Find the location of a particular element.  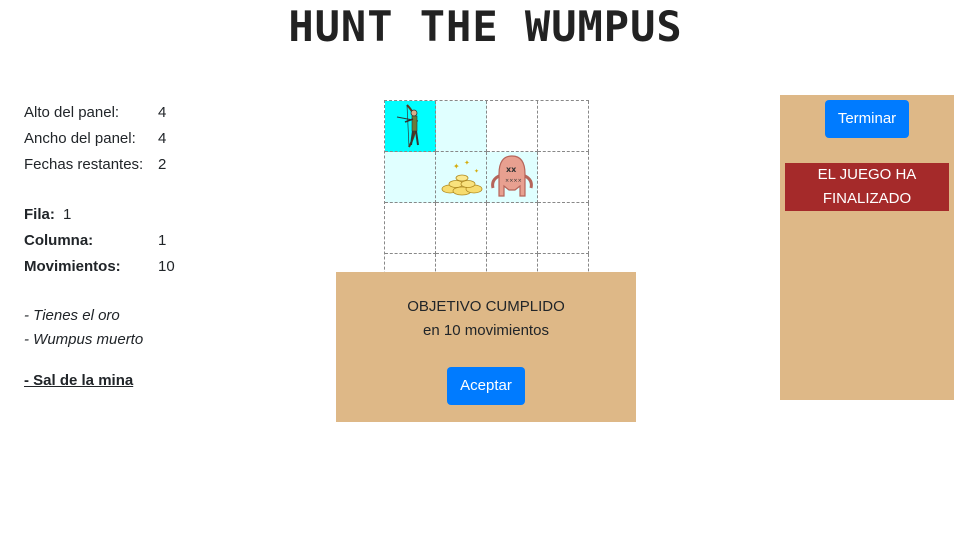

hunter-archer-icon is located at coordinates (407, 126).